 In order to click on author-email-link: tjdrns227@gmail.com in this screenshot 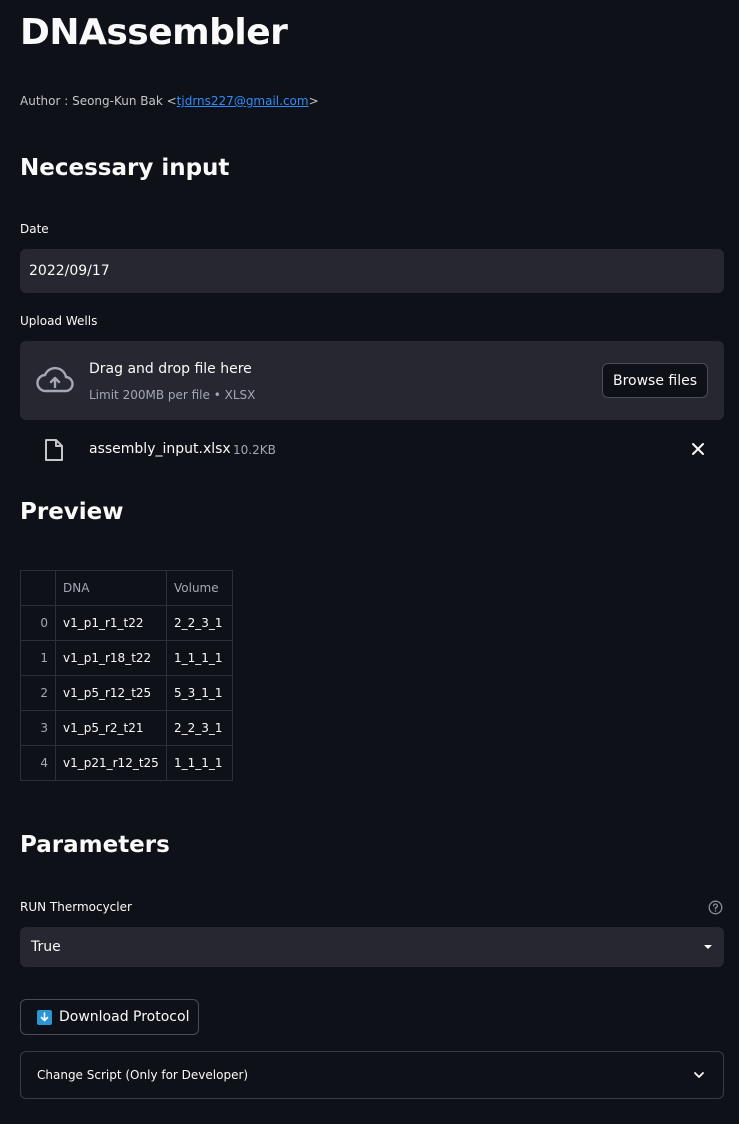, I will do `click(243, 101)`.